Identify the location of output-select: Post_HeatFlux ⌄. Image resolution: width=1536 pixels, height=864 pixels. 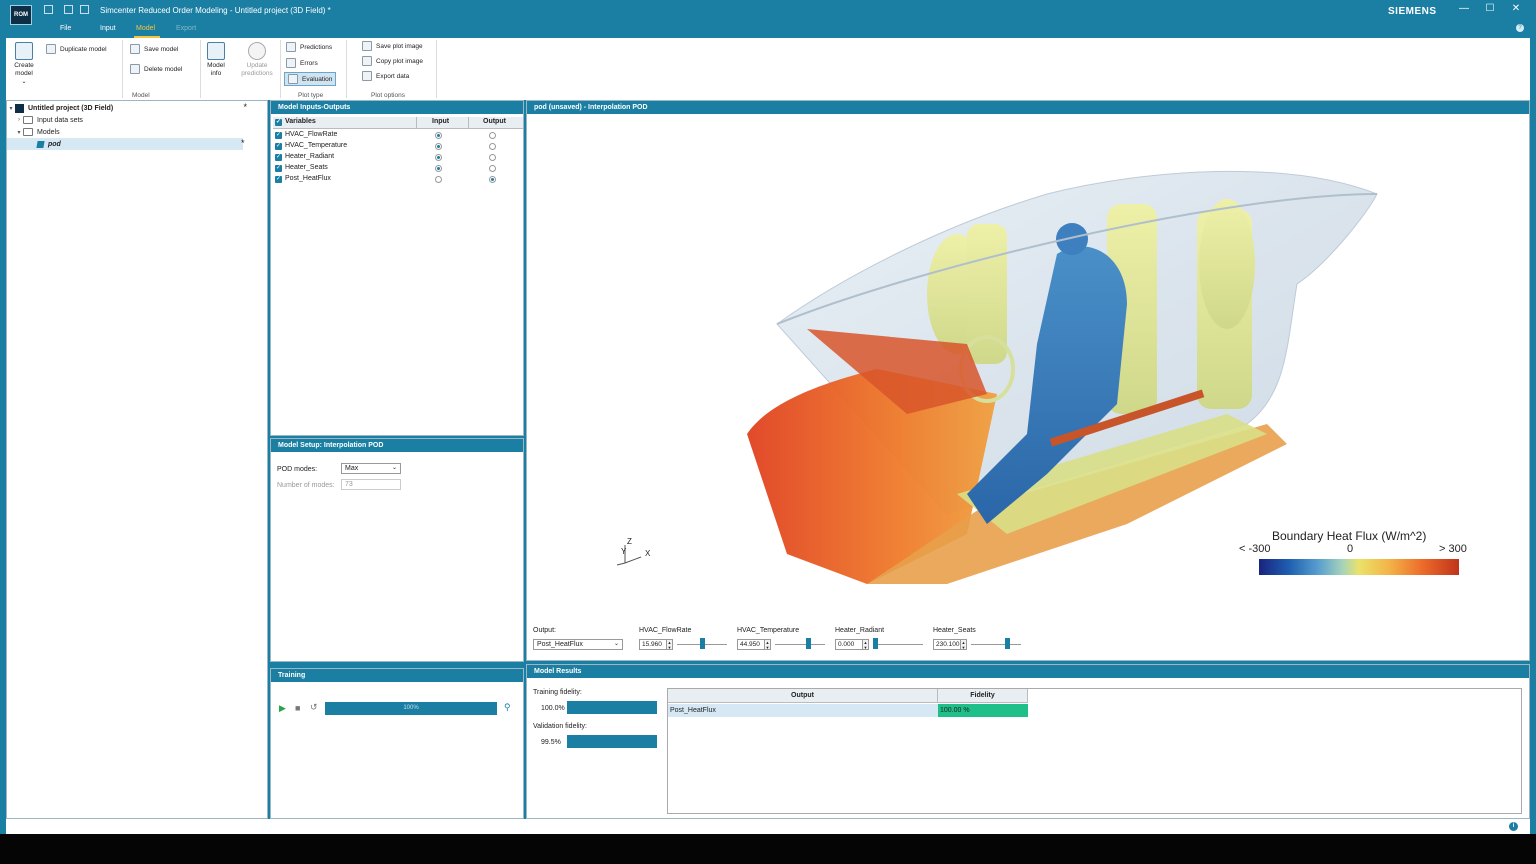
(578, 644).